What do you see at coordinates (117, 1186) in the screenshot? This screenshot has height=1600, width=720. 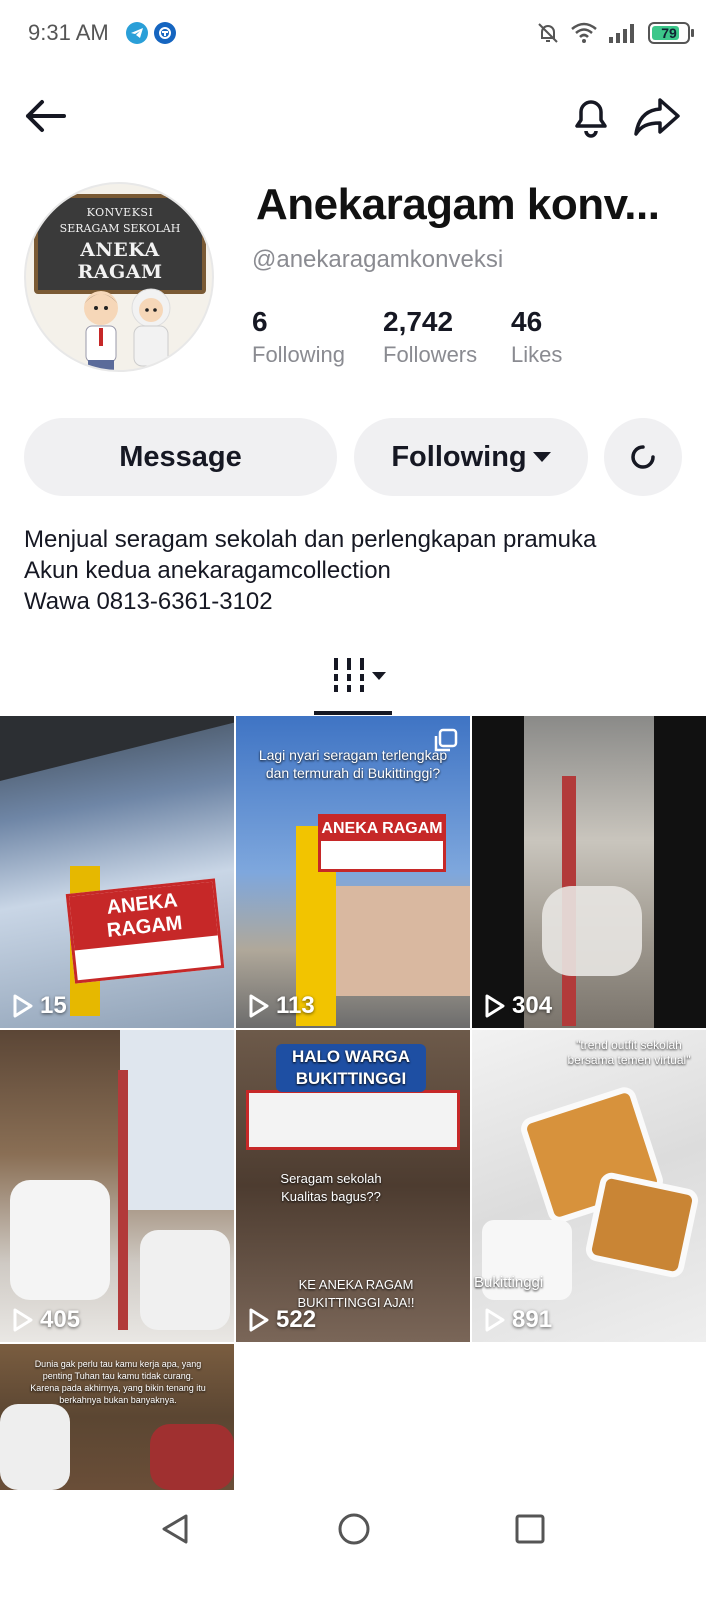 I see `video-tile: 405` at bounding box center [117, 1186].